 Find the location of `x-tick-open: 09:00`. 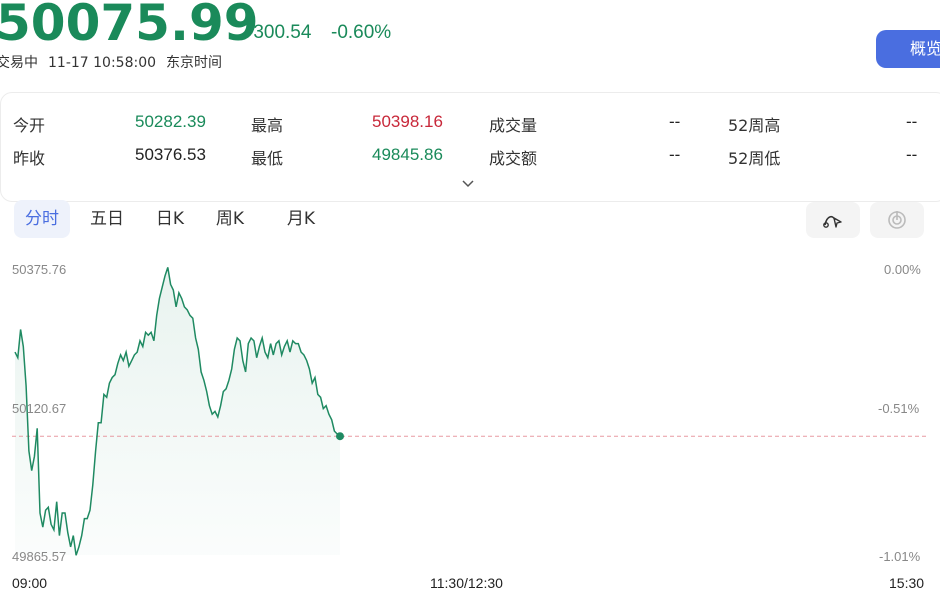

x-tick-open: 09:00 is located at coordinates (30, 583).